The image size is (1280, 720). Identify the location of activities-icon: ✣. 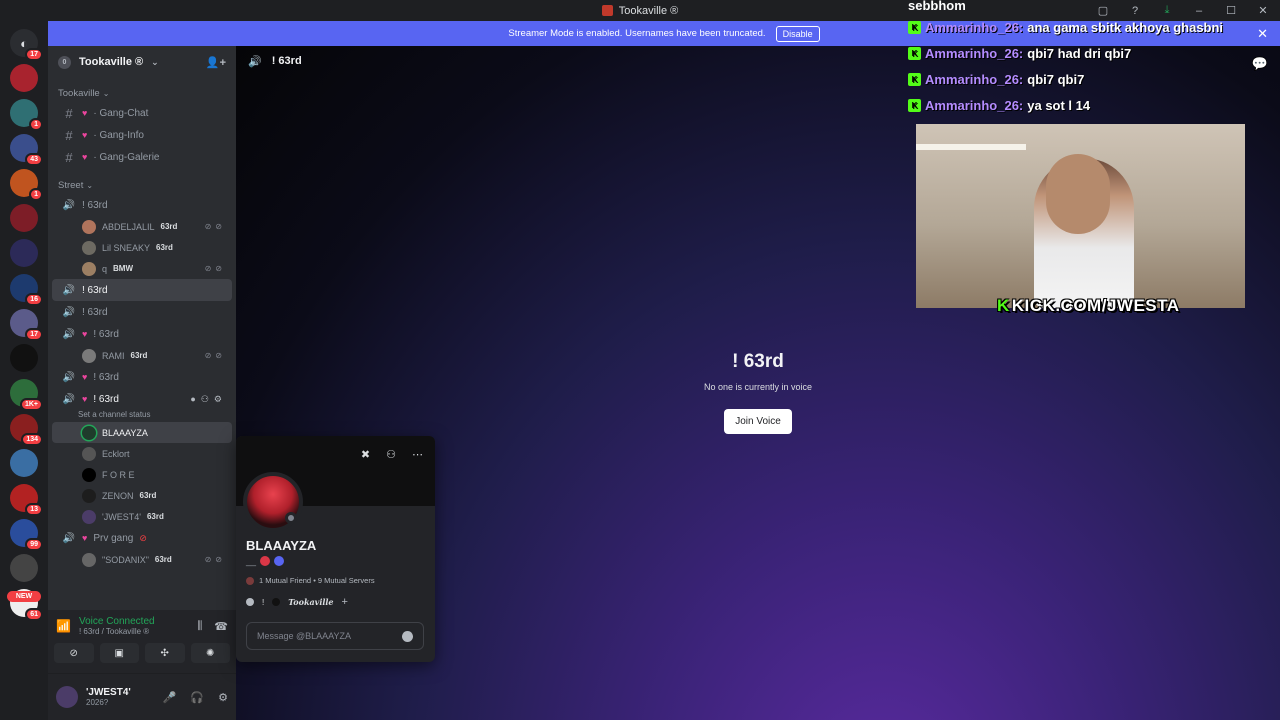
(164, 653).